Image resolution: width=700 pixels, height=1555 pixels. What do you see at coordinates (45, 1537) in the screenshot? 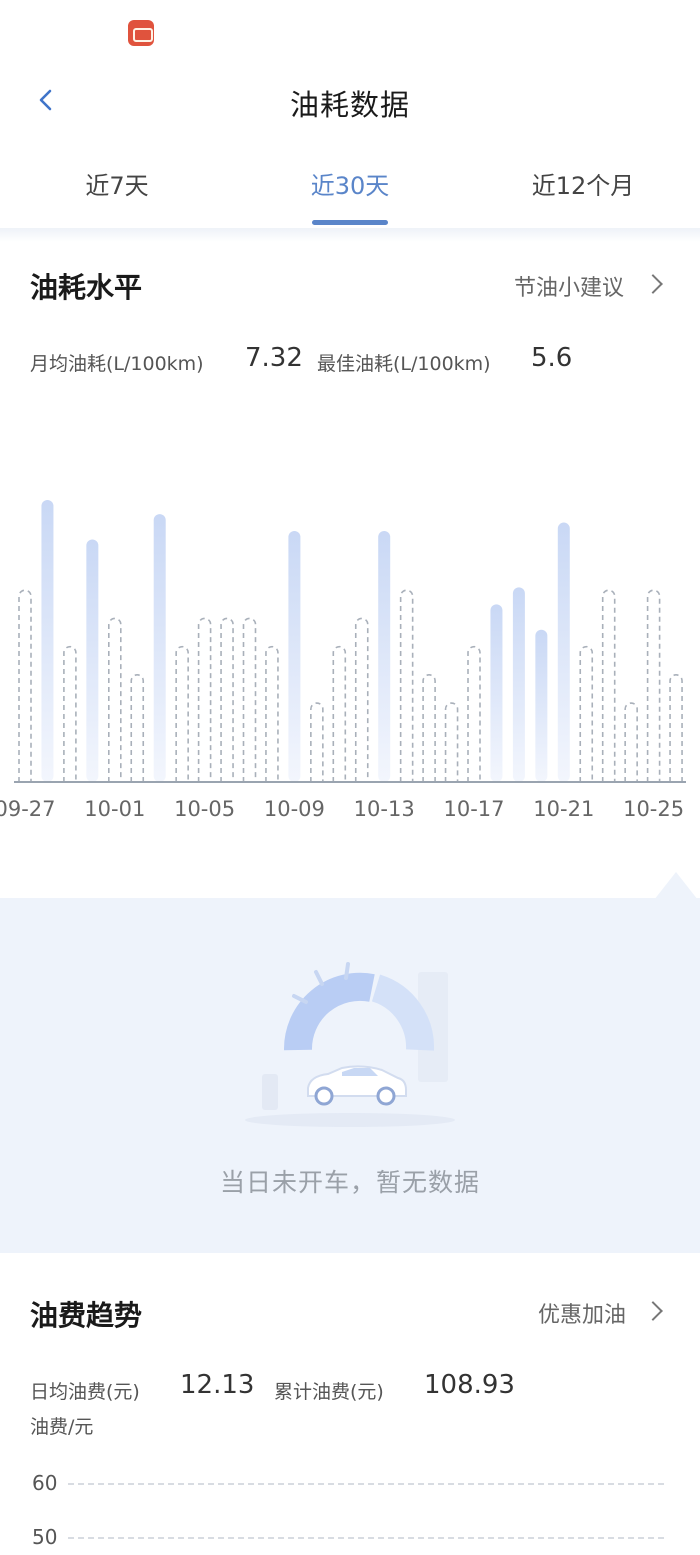
I see `y-tick-label: 50` at bounding box center [45, 1537].